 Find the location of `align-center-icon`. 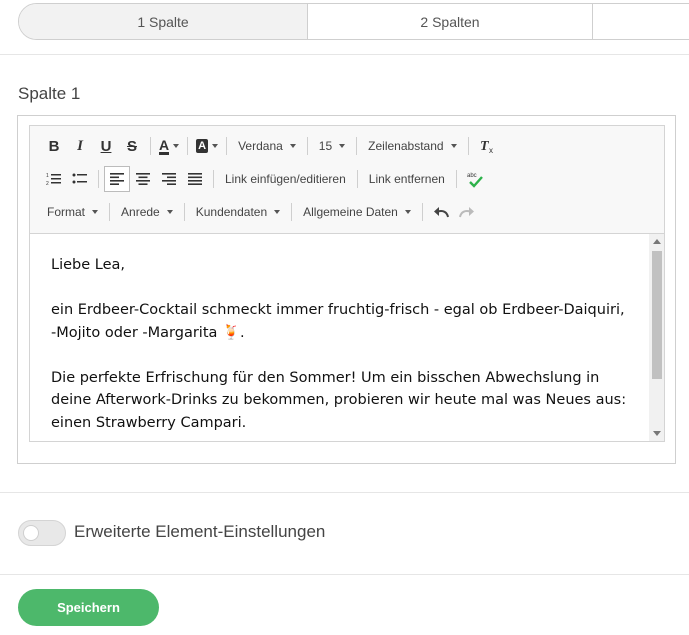

align-center-icon is located at coordinates (143, 179).